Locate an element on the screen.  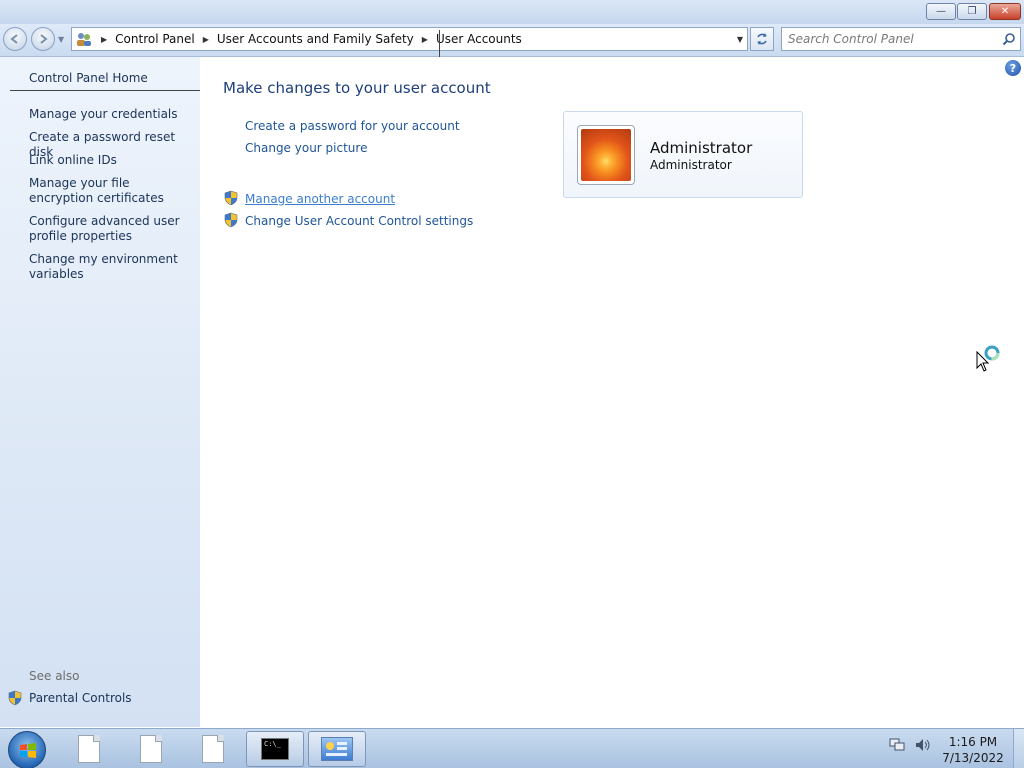
close-button: ✕ is located at coordinates (1005, 11).